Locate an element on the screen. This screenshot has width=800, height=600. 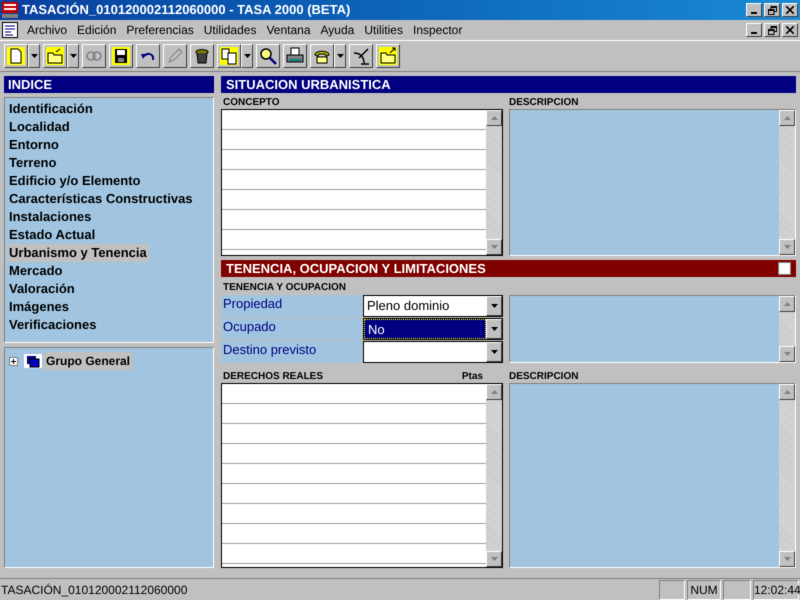
field-label: Destino previsto is located at coordinates (291, 352).